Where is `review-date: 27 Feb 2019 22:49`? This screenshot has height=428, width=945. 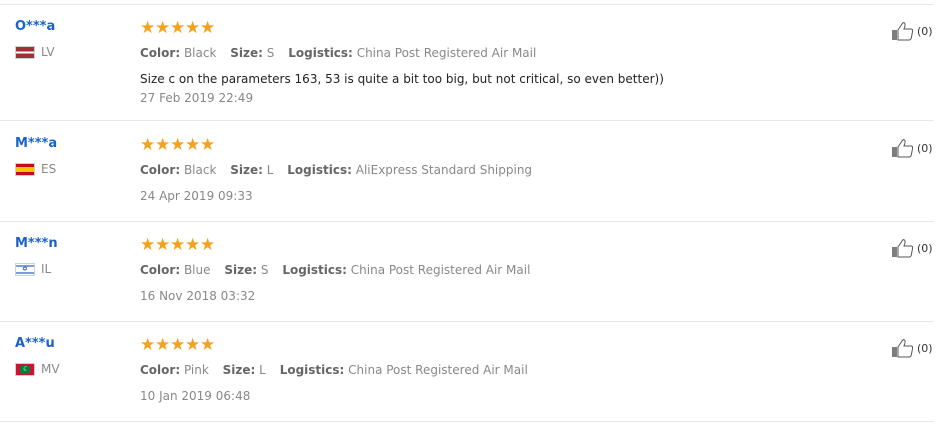
review-date: 27 Feb 2019 22:49 is located at coordinates (197, 98).